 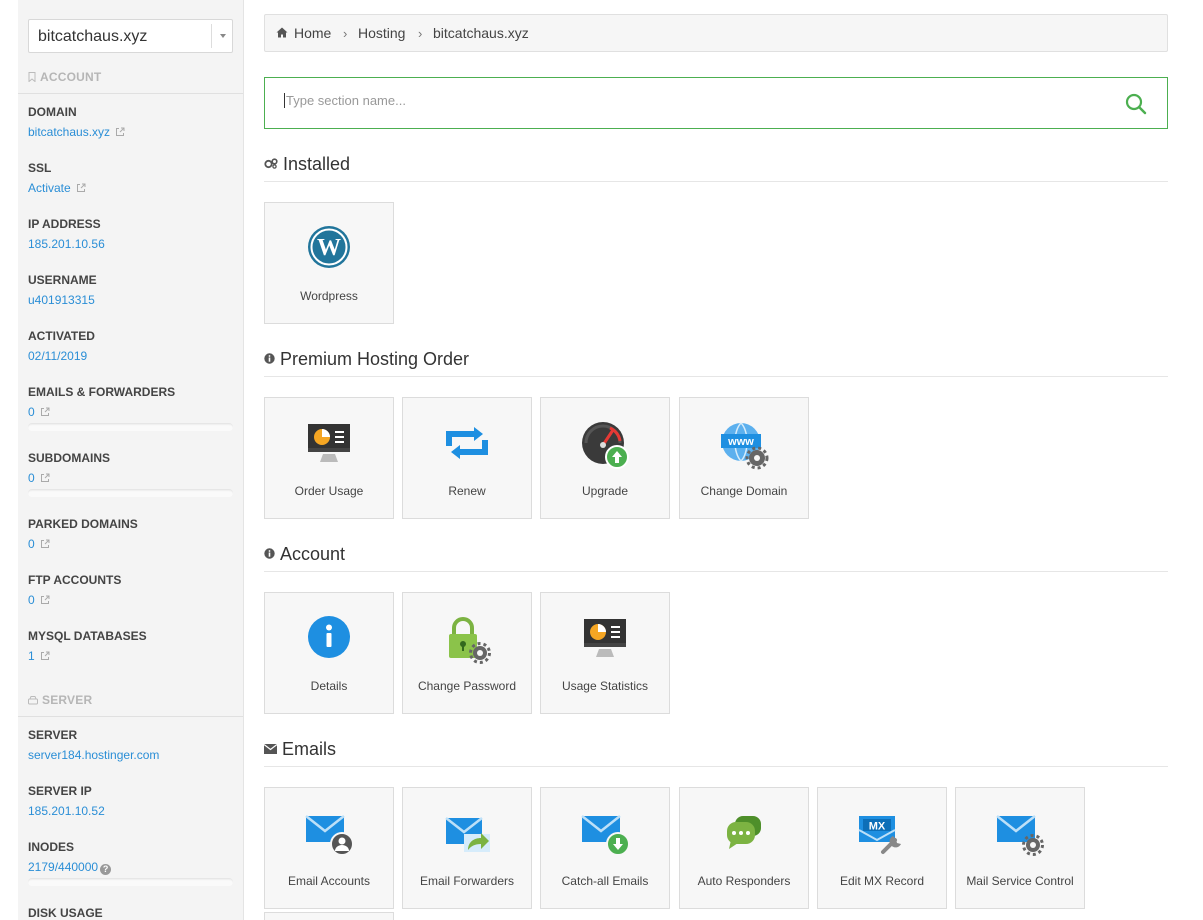 What do you see at coordinates (64, 224) in the screenshot?
I see `ip-address-label: IP ADDRESS` at bounding box center [64, 224].